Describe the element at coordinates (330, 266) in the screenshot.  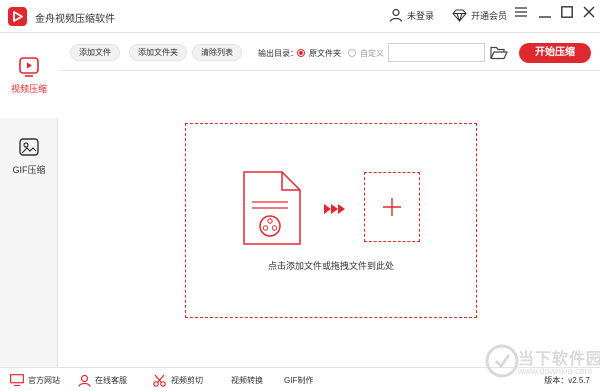
I see `drop-hint-text: 点击添加文件或拖拽文件到此处` at that location.